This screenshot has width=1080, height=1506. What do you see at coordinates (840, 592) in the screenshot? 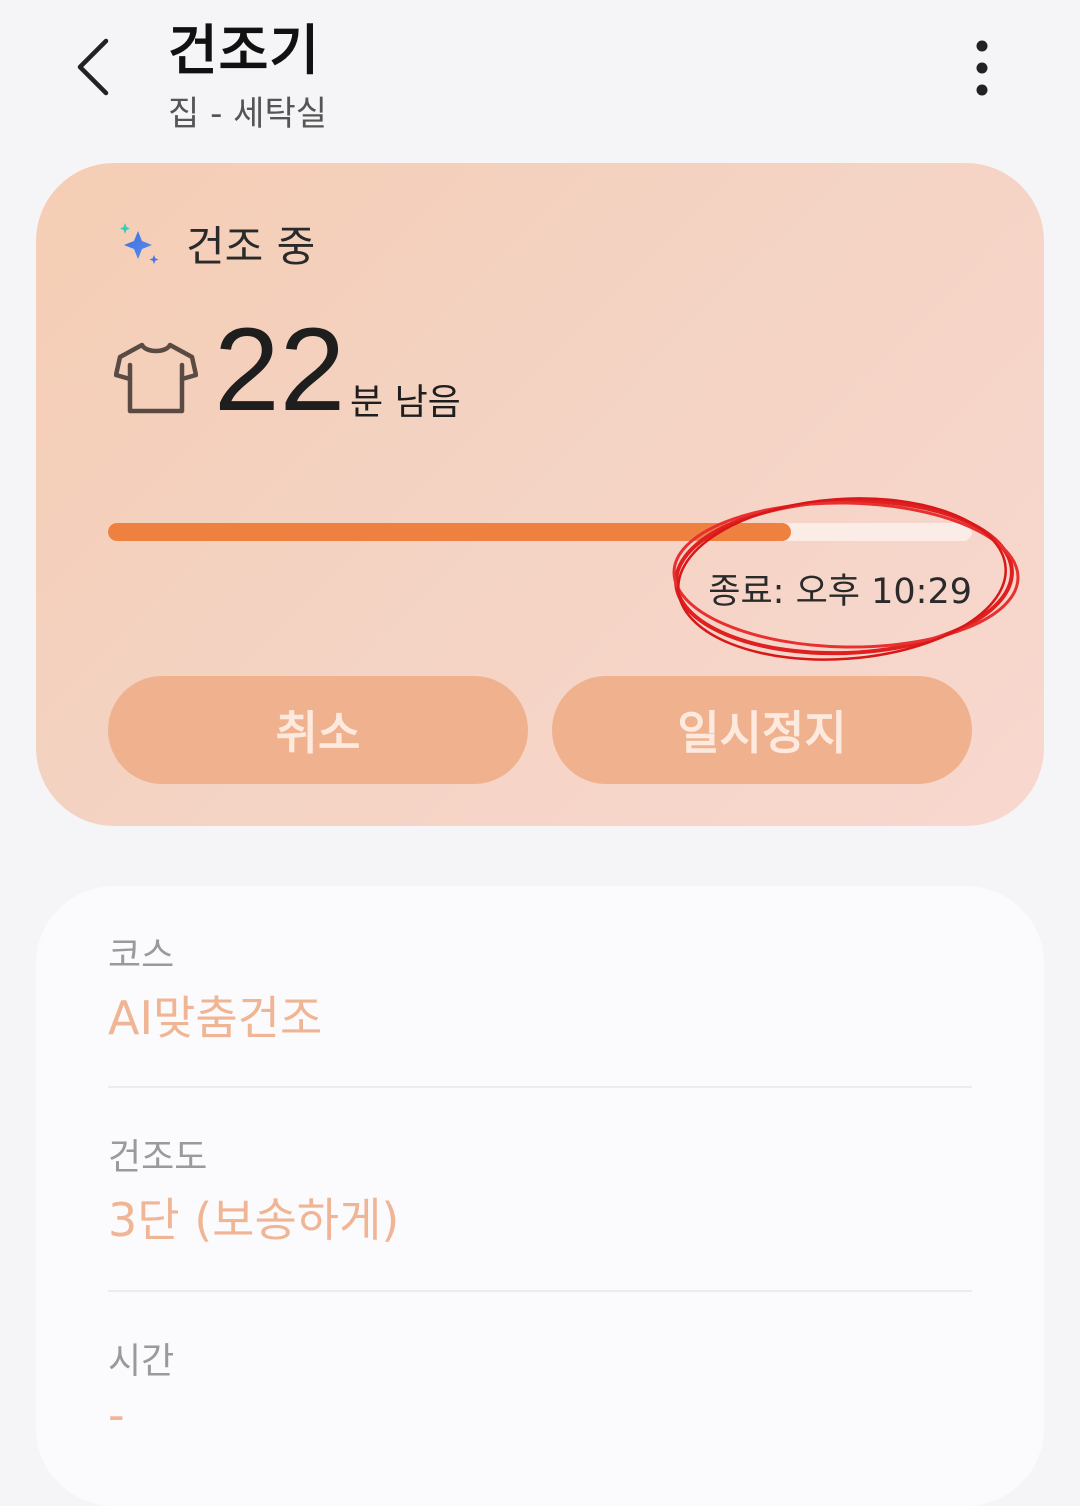
I see `end-time: 종료: 오후 10:29` at bounding box center [840, 592].